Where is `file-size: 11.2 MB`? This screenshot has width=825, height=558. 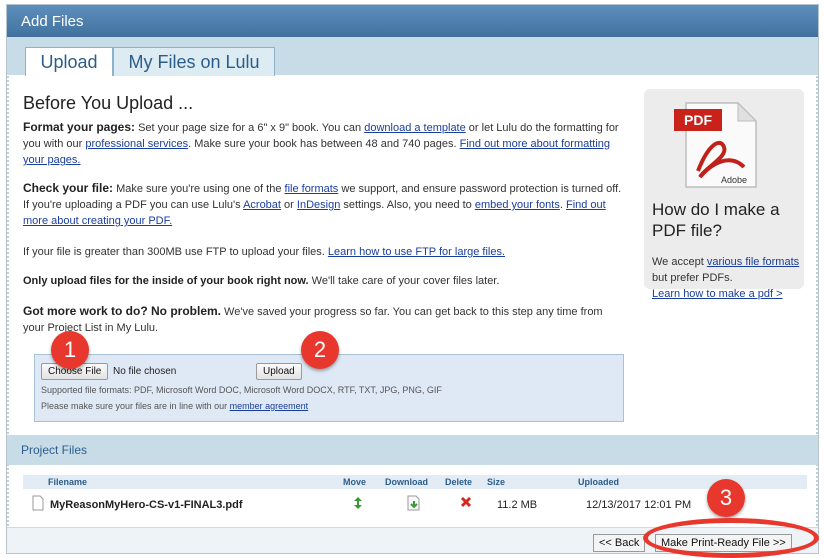
file-size: 11.2 MB is located at coordinates (517, 505).